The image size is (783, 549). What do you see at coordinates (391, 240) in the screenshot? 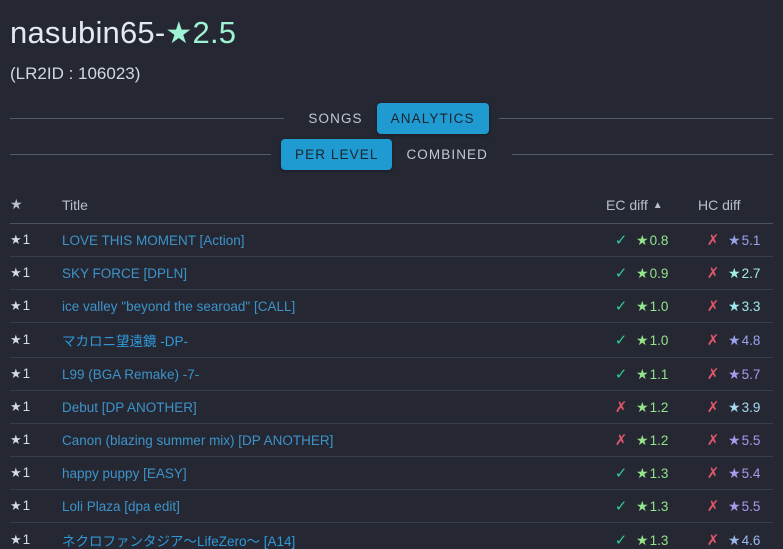
I see `table-row: ★1 LOVE THIS MOMENT [Action] ✓ ★0.8 ✗ ★5.1` at bounding box center [391, 240].